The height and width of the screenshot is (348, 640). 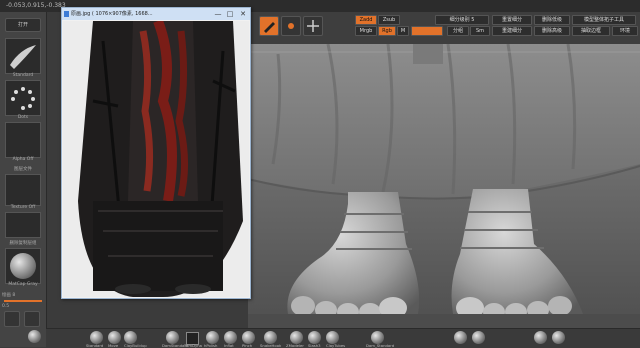 I want to click on rebuild-subdiv-button: 重建细分, so click(x=512, y=31).